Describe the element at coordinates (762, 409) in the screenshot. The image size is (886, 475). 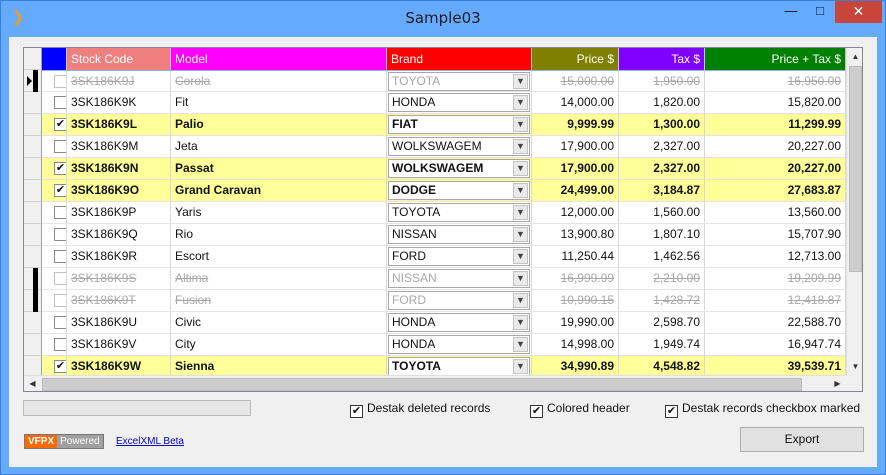
I see `destak-marked-option: ✔ Destak records checkbox marked` at that location.